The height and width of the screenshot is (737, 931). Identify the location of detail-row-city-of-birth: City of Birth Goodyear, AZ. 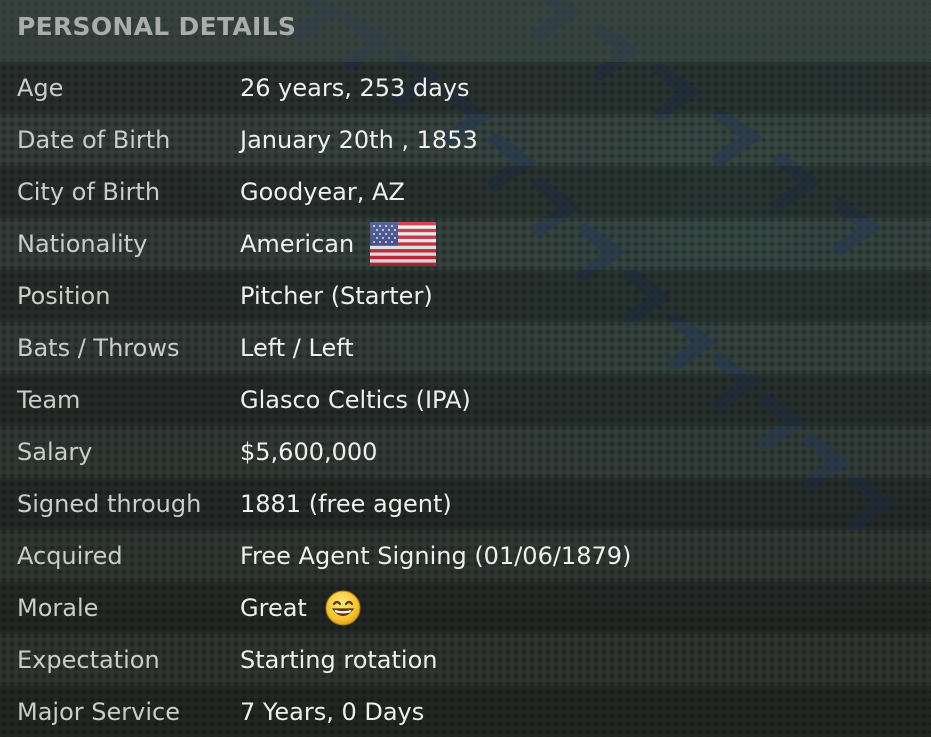
(465, 192).